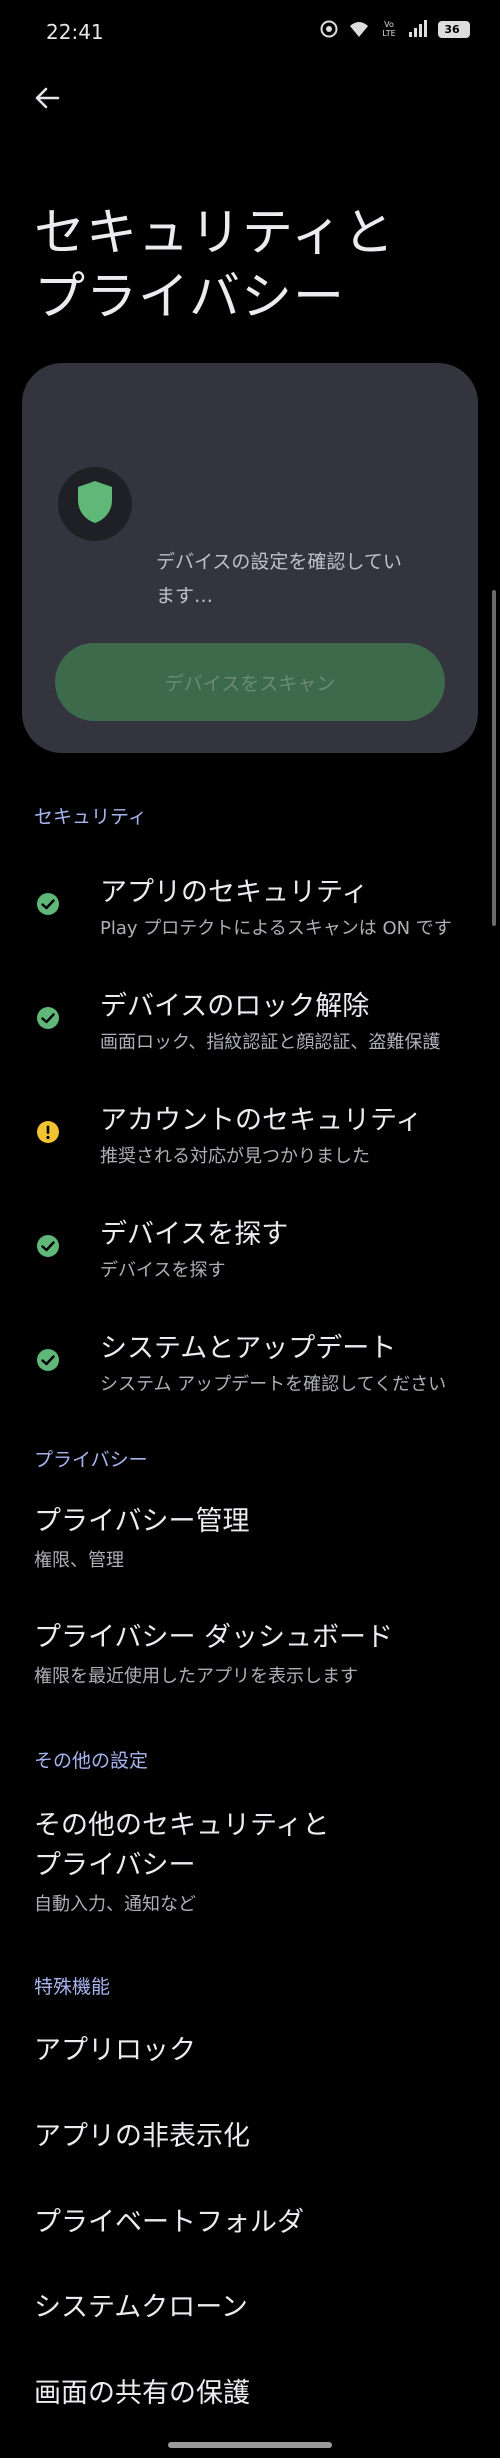 This screenshot has height=2458, width=500. What do you see at coordinates (250, 2445) in the screenshot?
I see `home-indicator` at bounding box center [250, 2445].